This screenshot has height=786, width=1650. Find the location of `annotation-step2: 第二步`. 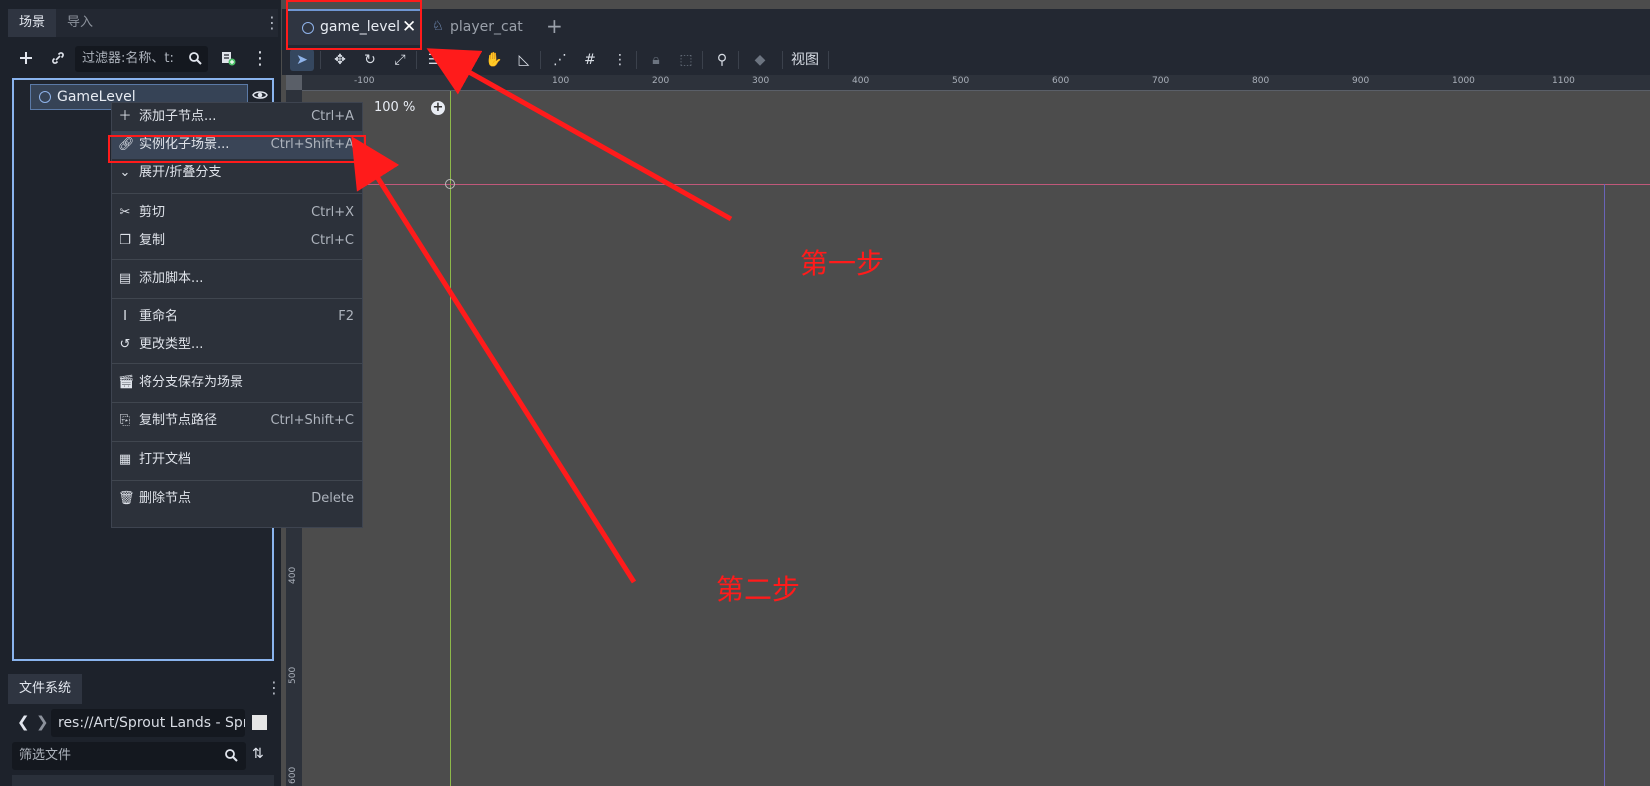

annotation-step2: 第二步 is located at coordinates (758, 589).